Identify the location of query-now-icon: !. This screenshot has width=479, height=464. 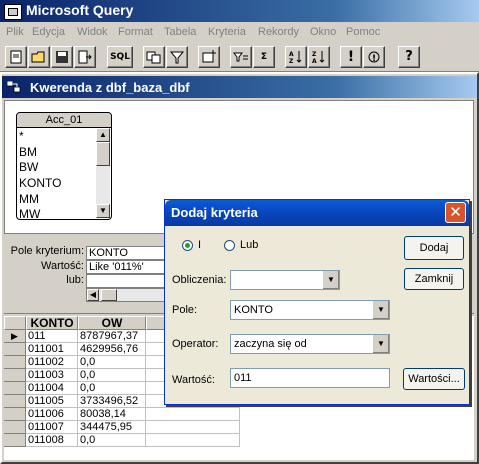
(351, 57).